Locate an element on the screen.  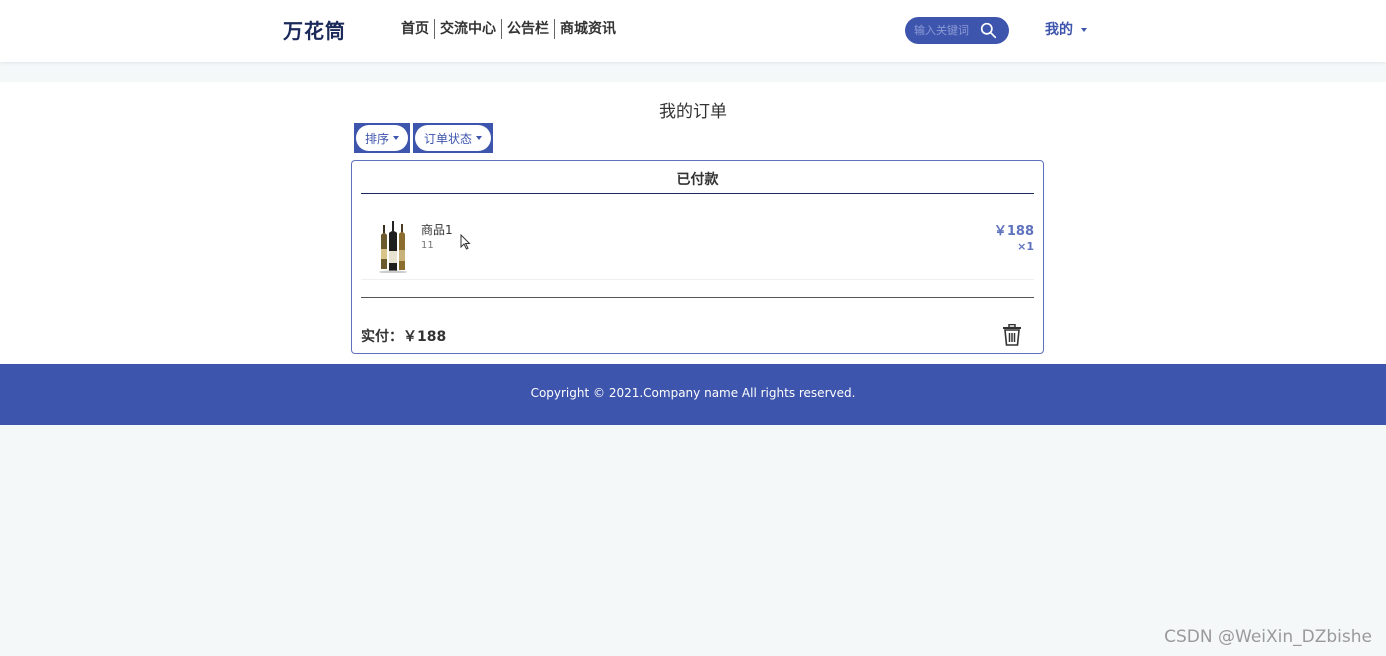
order-status-dropdown-button: 订单状态 is located at coordinates (453, 138).